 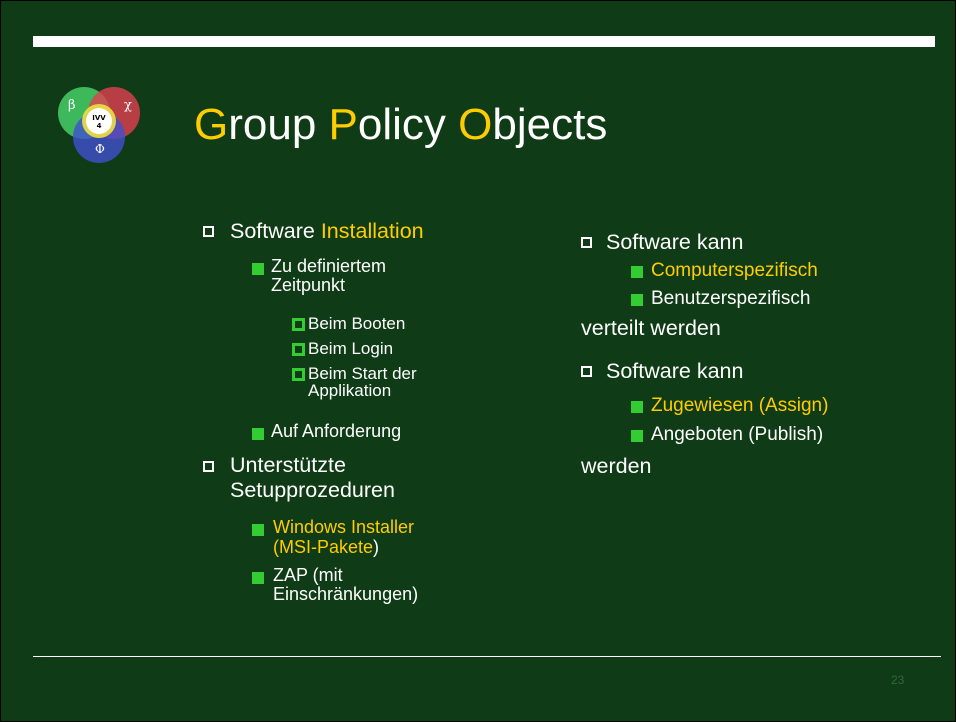 What do you see at coordinates (651, 328) in the screenshot?
I see `tail-verteilt-werden: verteilt werden` at bounding box center [651, 328].